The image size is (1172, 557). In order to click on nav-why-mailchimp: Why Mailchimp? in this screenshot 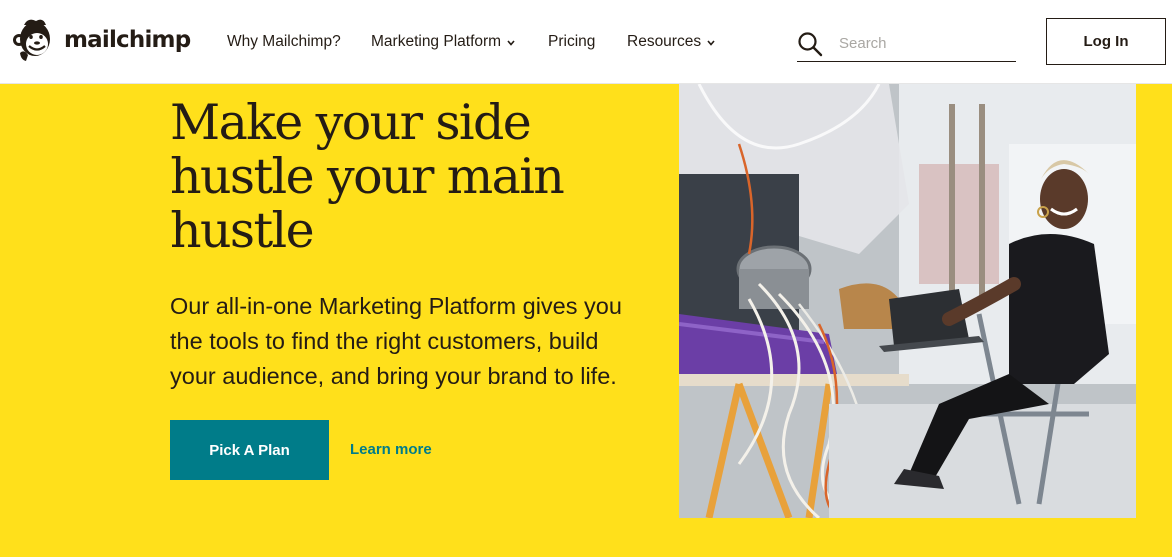, I will do `click(284, 42)`.